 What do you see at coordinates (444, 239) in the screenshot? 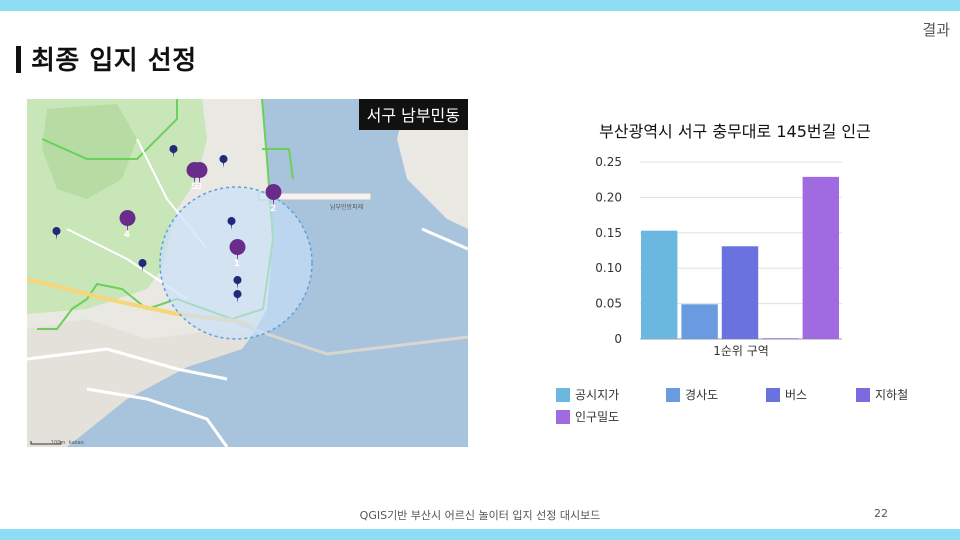
I see `street-east` at bounding box center [444, 239].